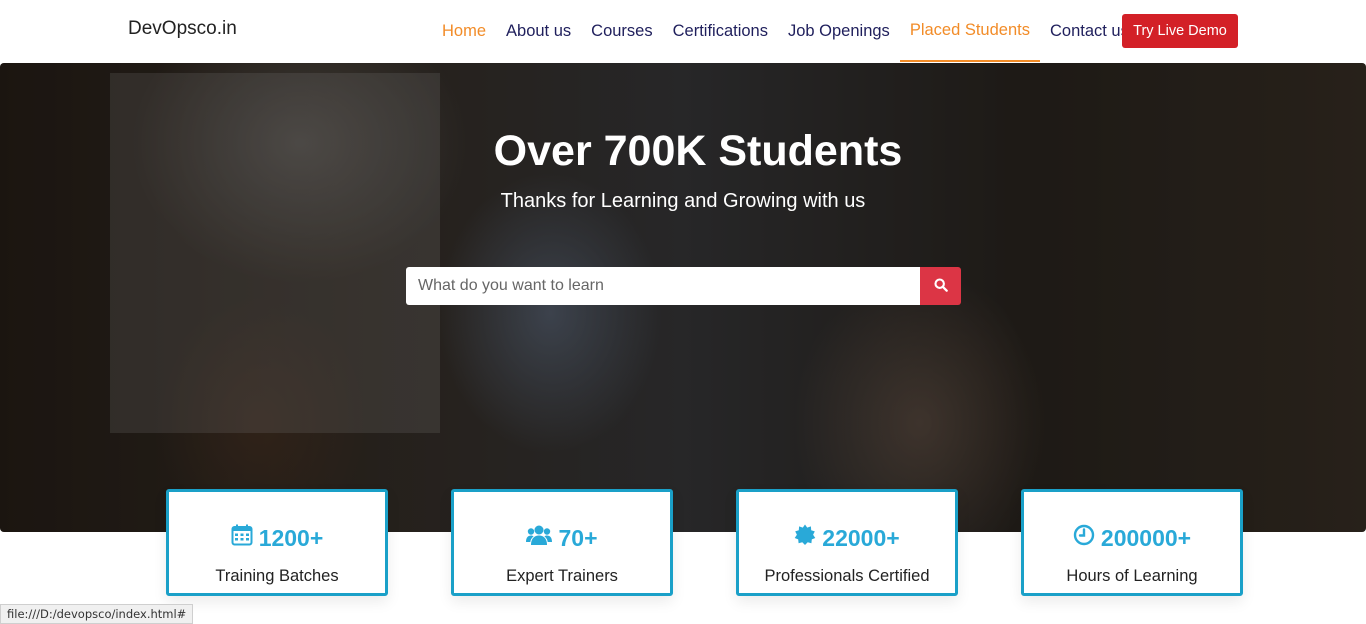 This screenshot has height=624, width=1366. I want to click on stat-card-training-batches: 1200+ Training Batches, so click(277, 542).